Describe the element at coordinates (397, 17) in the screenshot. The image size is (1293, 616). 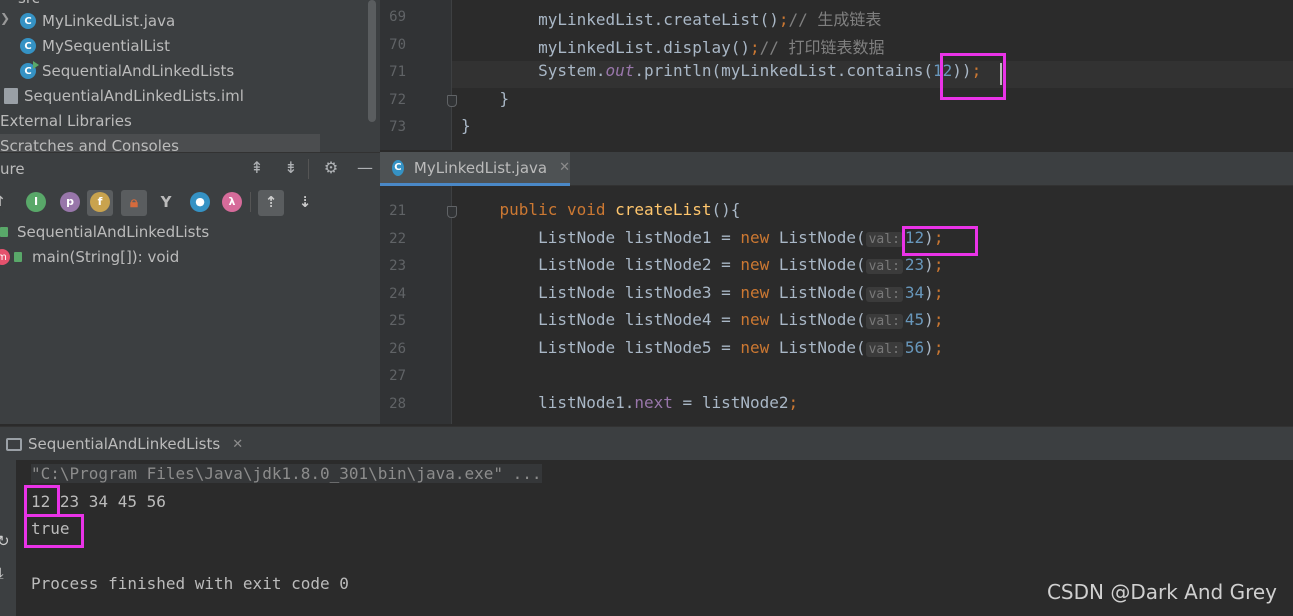
I see `line-number: 69` at that location.